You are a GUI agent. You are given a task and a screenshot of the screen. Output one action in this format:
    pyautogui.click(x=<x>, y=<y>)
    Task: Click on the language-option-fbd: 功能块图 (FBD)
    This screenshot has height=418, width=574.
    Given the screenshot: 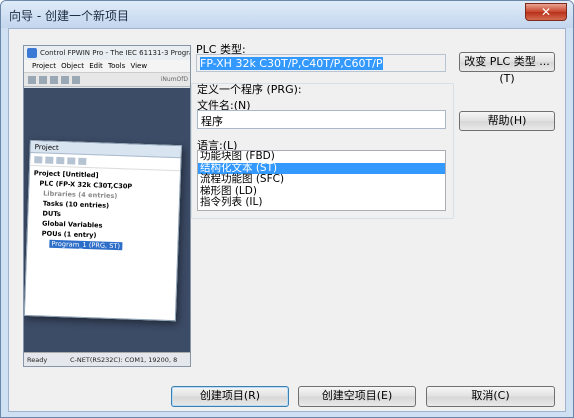 What is the action you would take?
    pyautogui.click(x=321, y=157)
    